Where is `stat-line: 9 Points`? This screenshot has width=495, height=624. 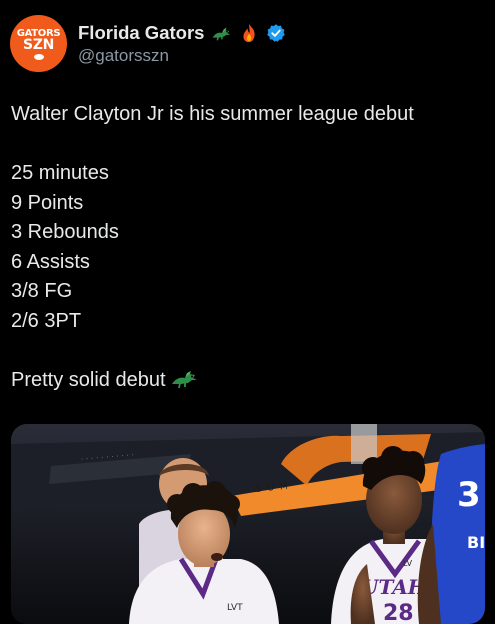
stat-line: 9 Points is located at coordinates (47, 202).